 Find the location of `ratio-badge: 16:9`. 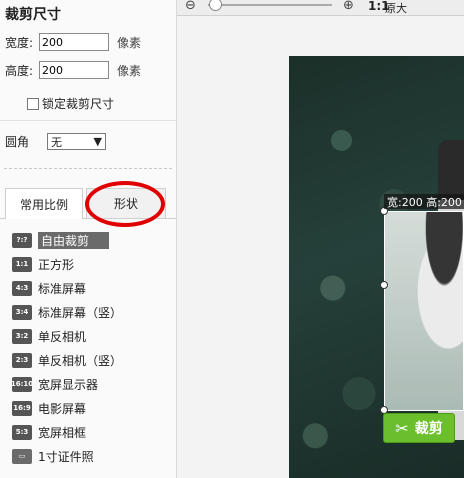

ratio-badge: 16:9 is located at coordinates (22, 408).